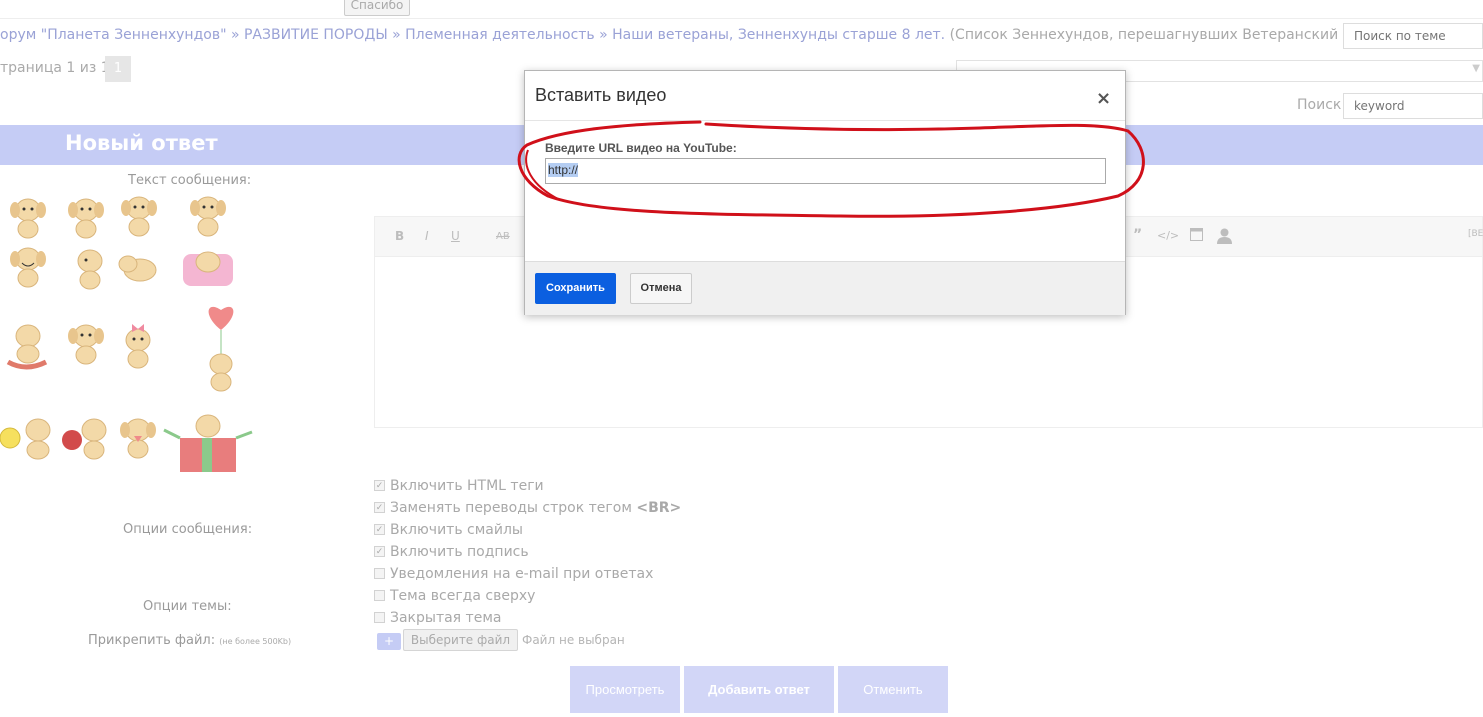 The width and height of the screenshot is (1483, 717). I want to click on option-email-notify: Уведомления на e-mail при ответах, so click(513, 574).